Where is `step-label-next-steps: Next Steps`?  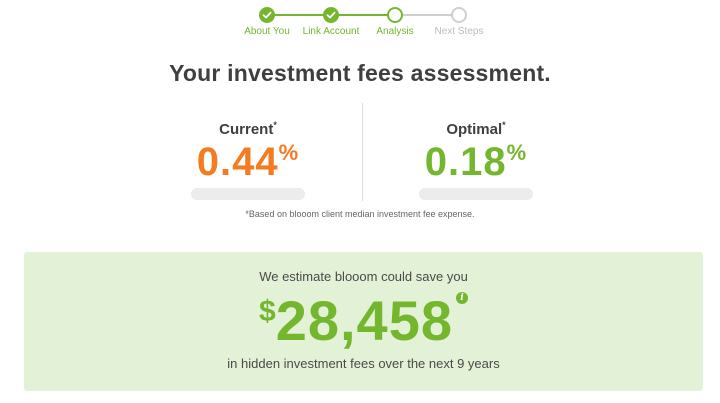 step-label-next-steps: Next Steps is located at coordinates (459, 31).